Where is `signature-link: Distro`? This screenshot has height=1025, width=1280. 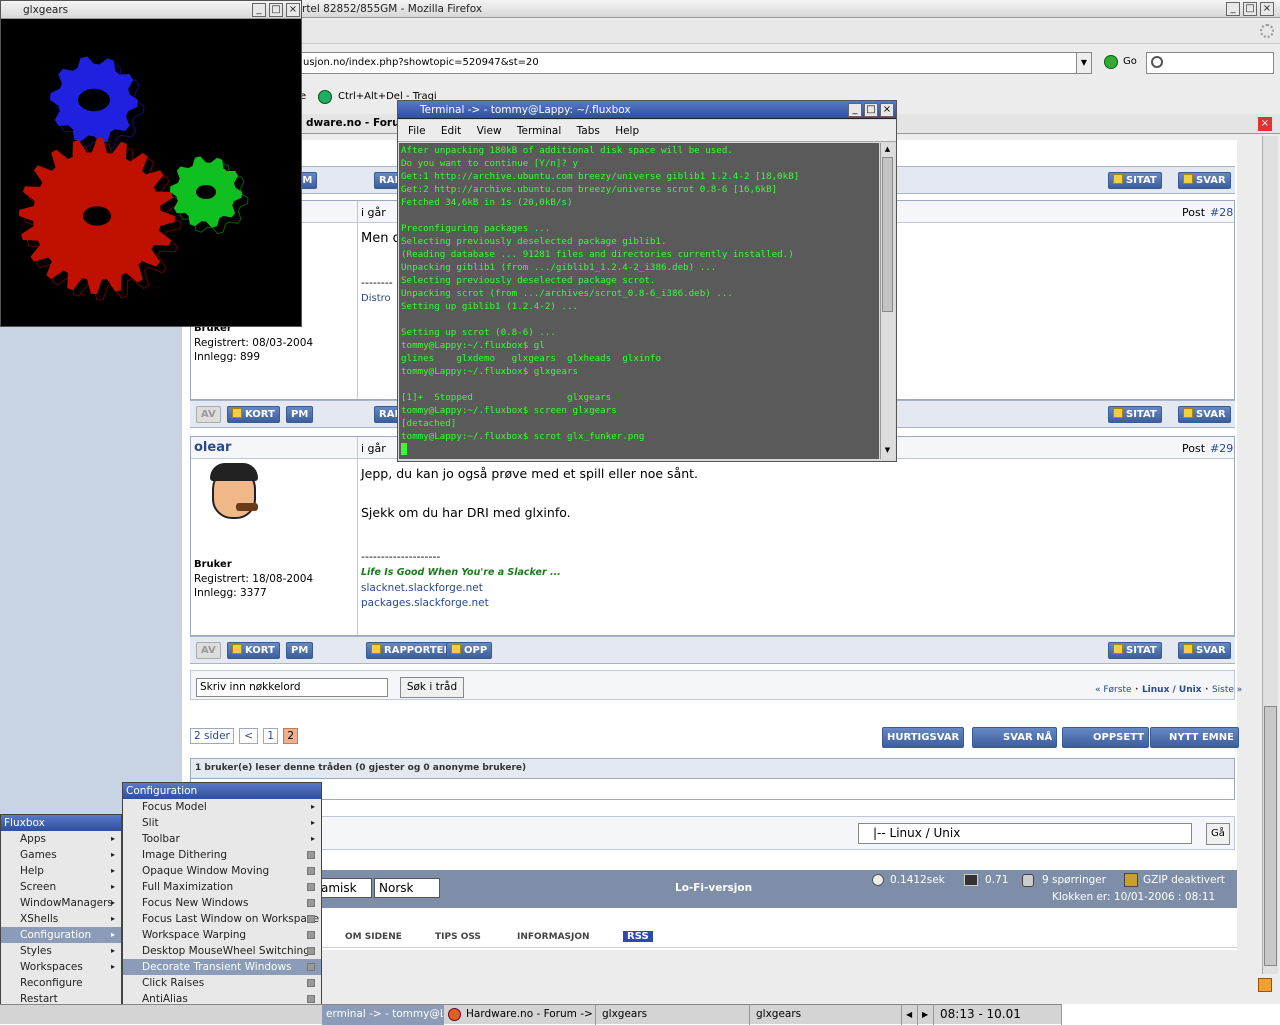 signature-link: Distro is located at coordinates (376, 298).